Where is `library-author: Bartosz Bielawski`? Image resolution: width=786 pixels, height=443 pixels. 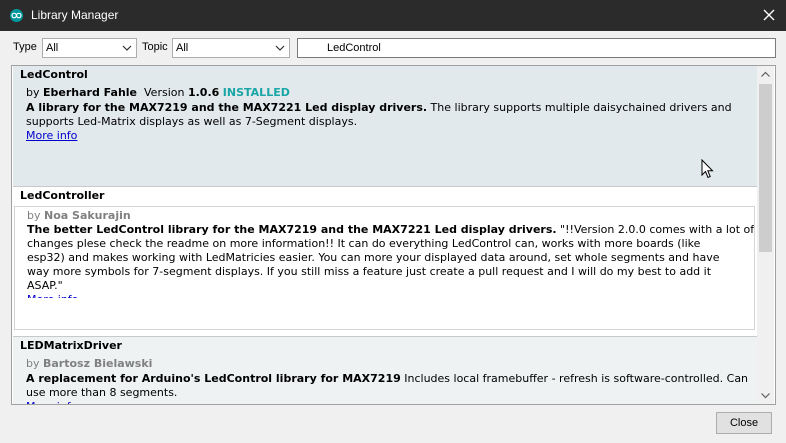 library-author: Bartosz Bielawski is located at coordinates (98, 363).